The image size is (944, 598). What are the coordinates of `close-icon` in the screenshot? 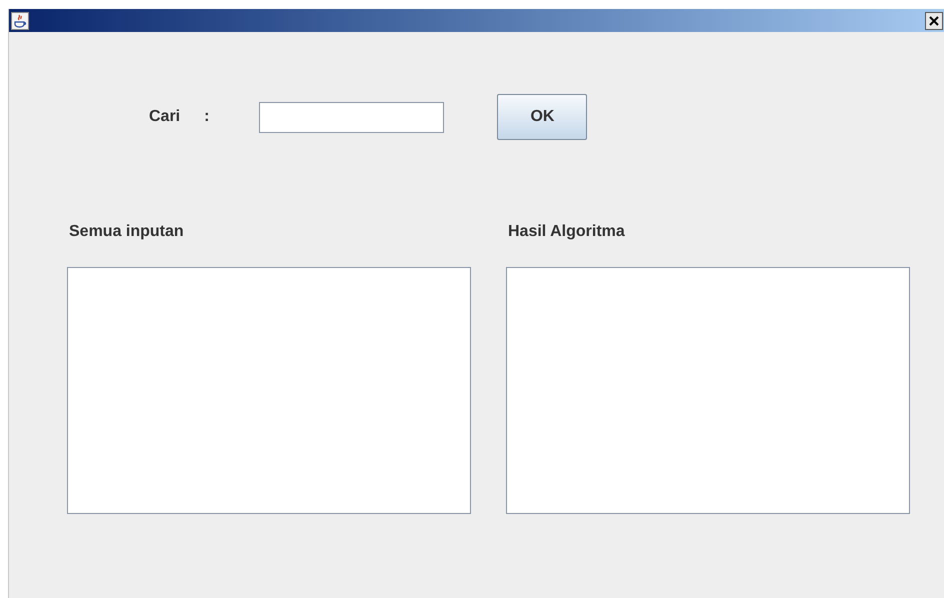 It's located at (934, 21).